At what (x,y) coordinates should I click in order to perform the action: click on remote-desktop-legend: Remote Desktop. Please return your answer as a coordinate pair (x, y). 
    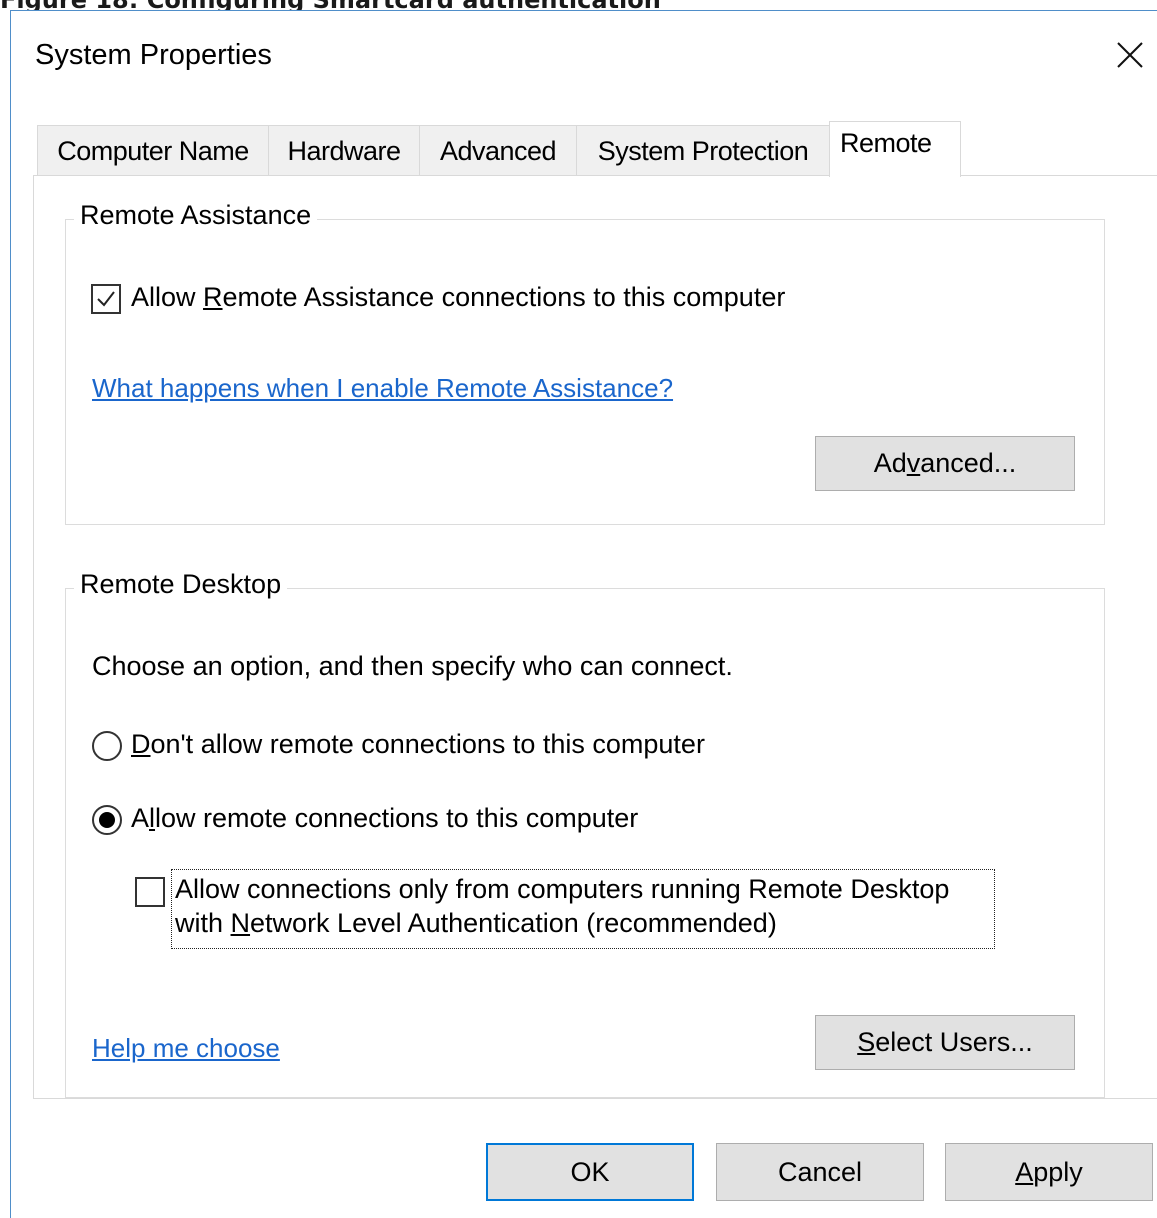
    Looking at the image, I should click on (181, 584).